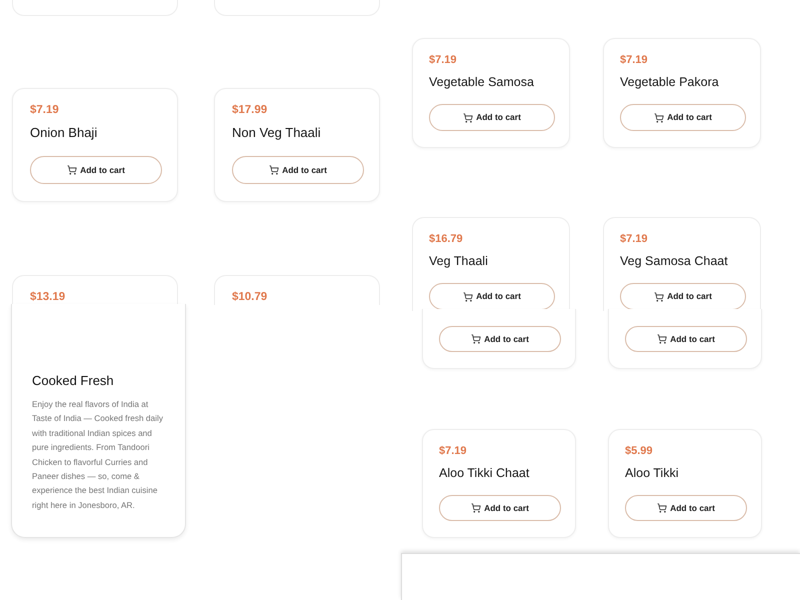  Describe the element at coordinates (276, 133) in the screenshot. I see `product-name: Non Veg Thaali` at that location.